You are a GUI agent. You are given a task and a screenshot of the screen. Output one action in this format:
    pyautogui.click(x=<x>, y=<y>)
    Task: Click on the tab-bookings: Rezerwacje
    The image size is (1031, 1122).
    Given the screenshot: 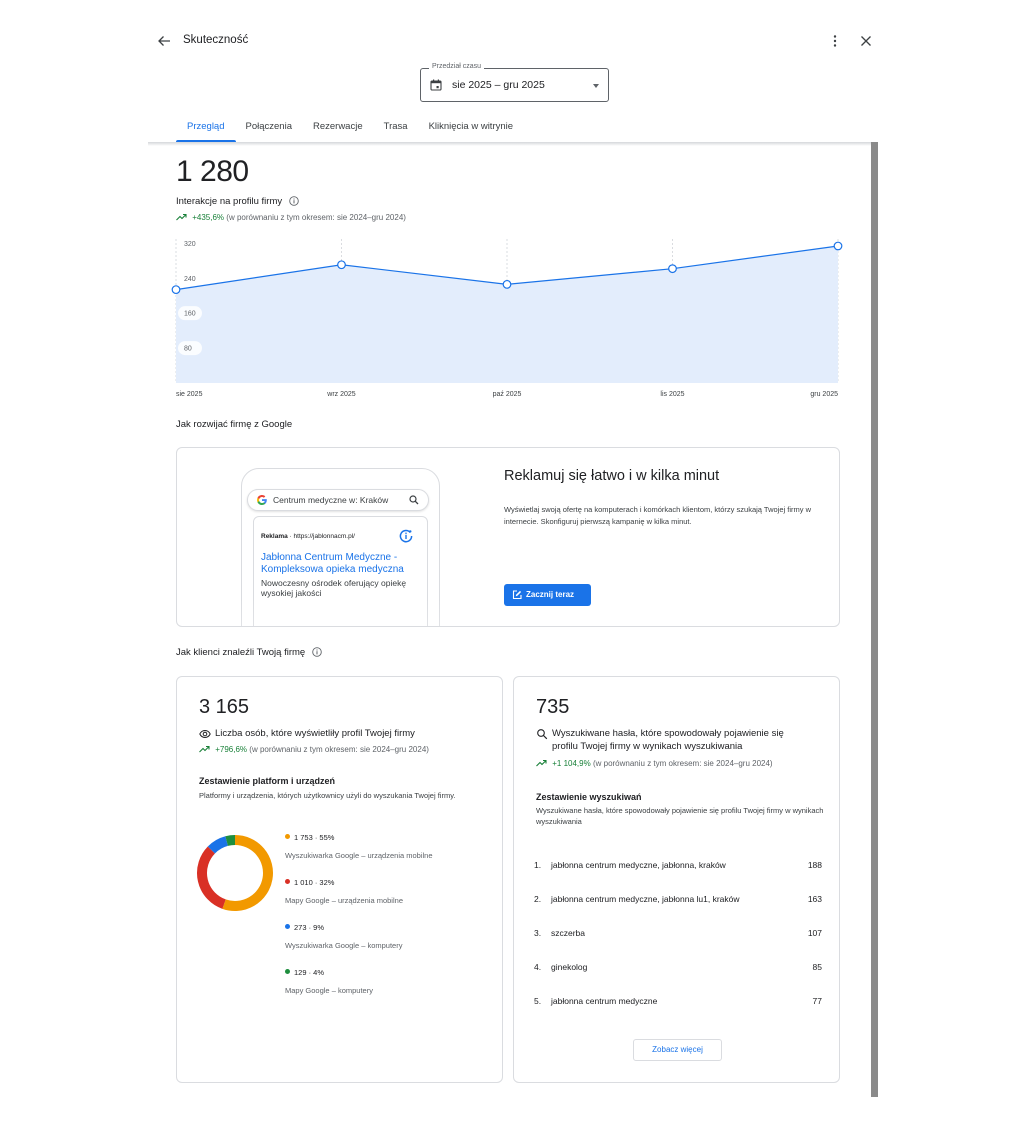 What is the action you would take?
    pyautogui.click(x=338, y=127)
    